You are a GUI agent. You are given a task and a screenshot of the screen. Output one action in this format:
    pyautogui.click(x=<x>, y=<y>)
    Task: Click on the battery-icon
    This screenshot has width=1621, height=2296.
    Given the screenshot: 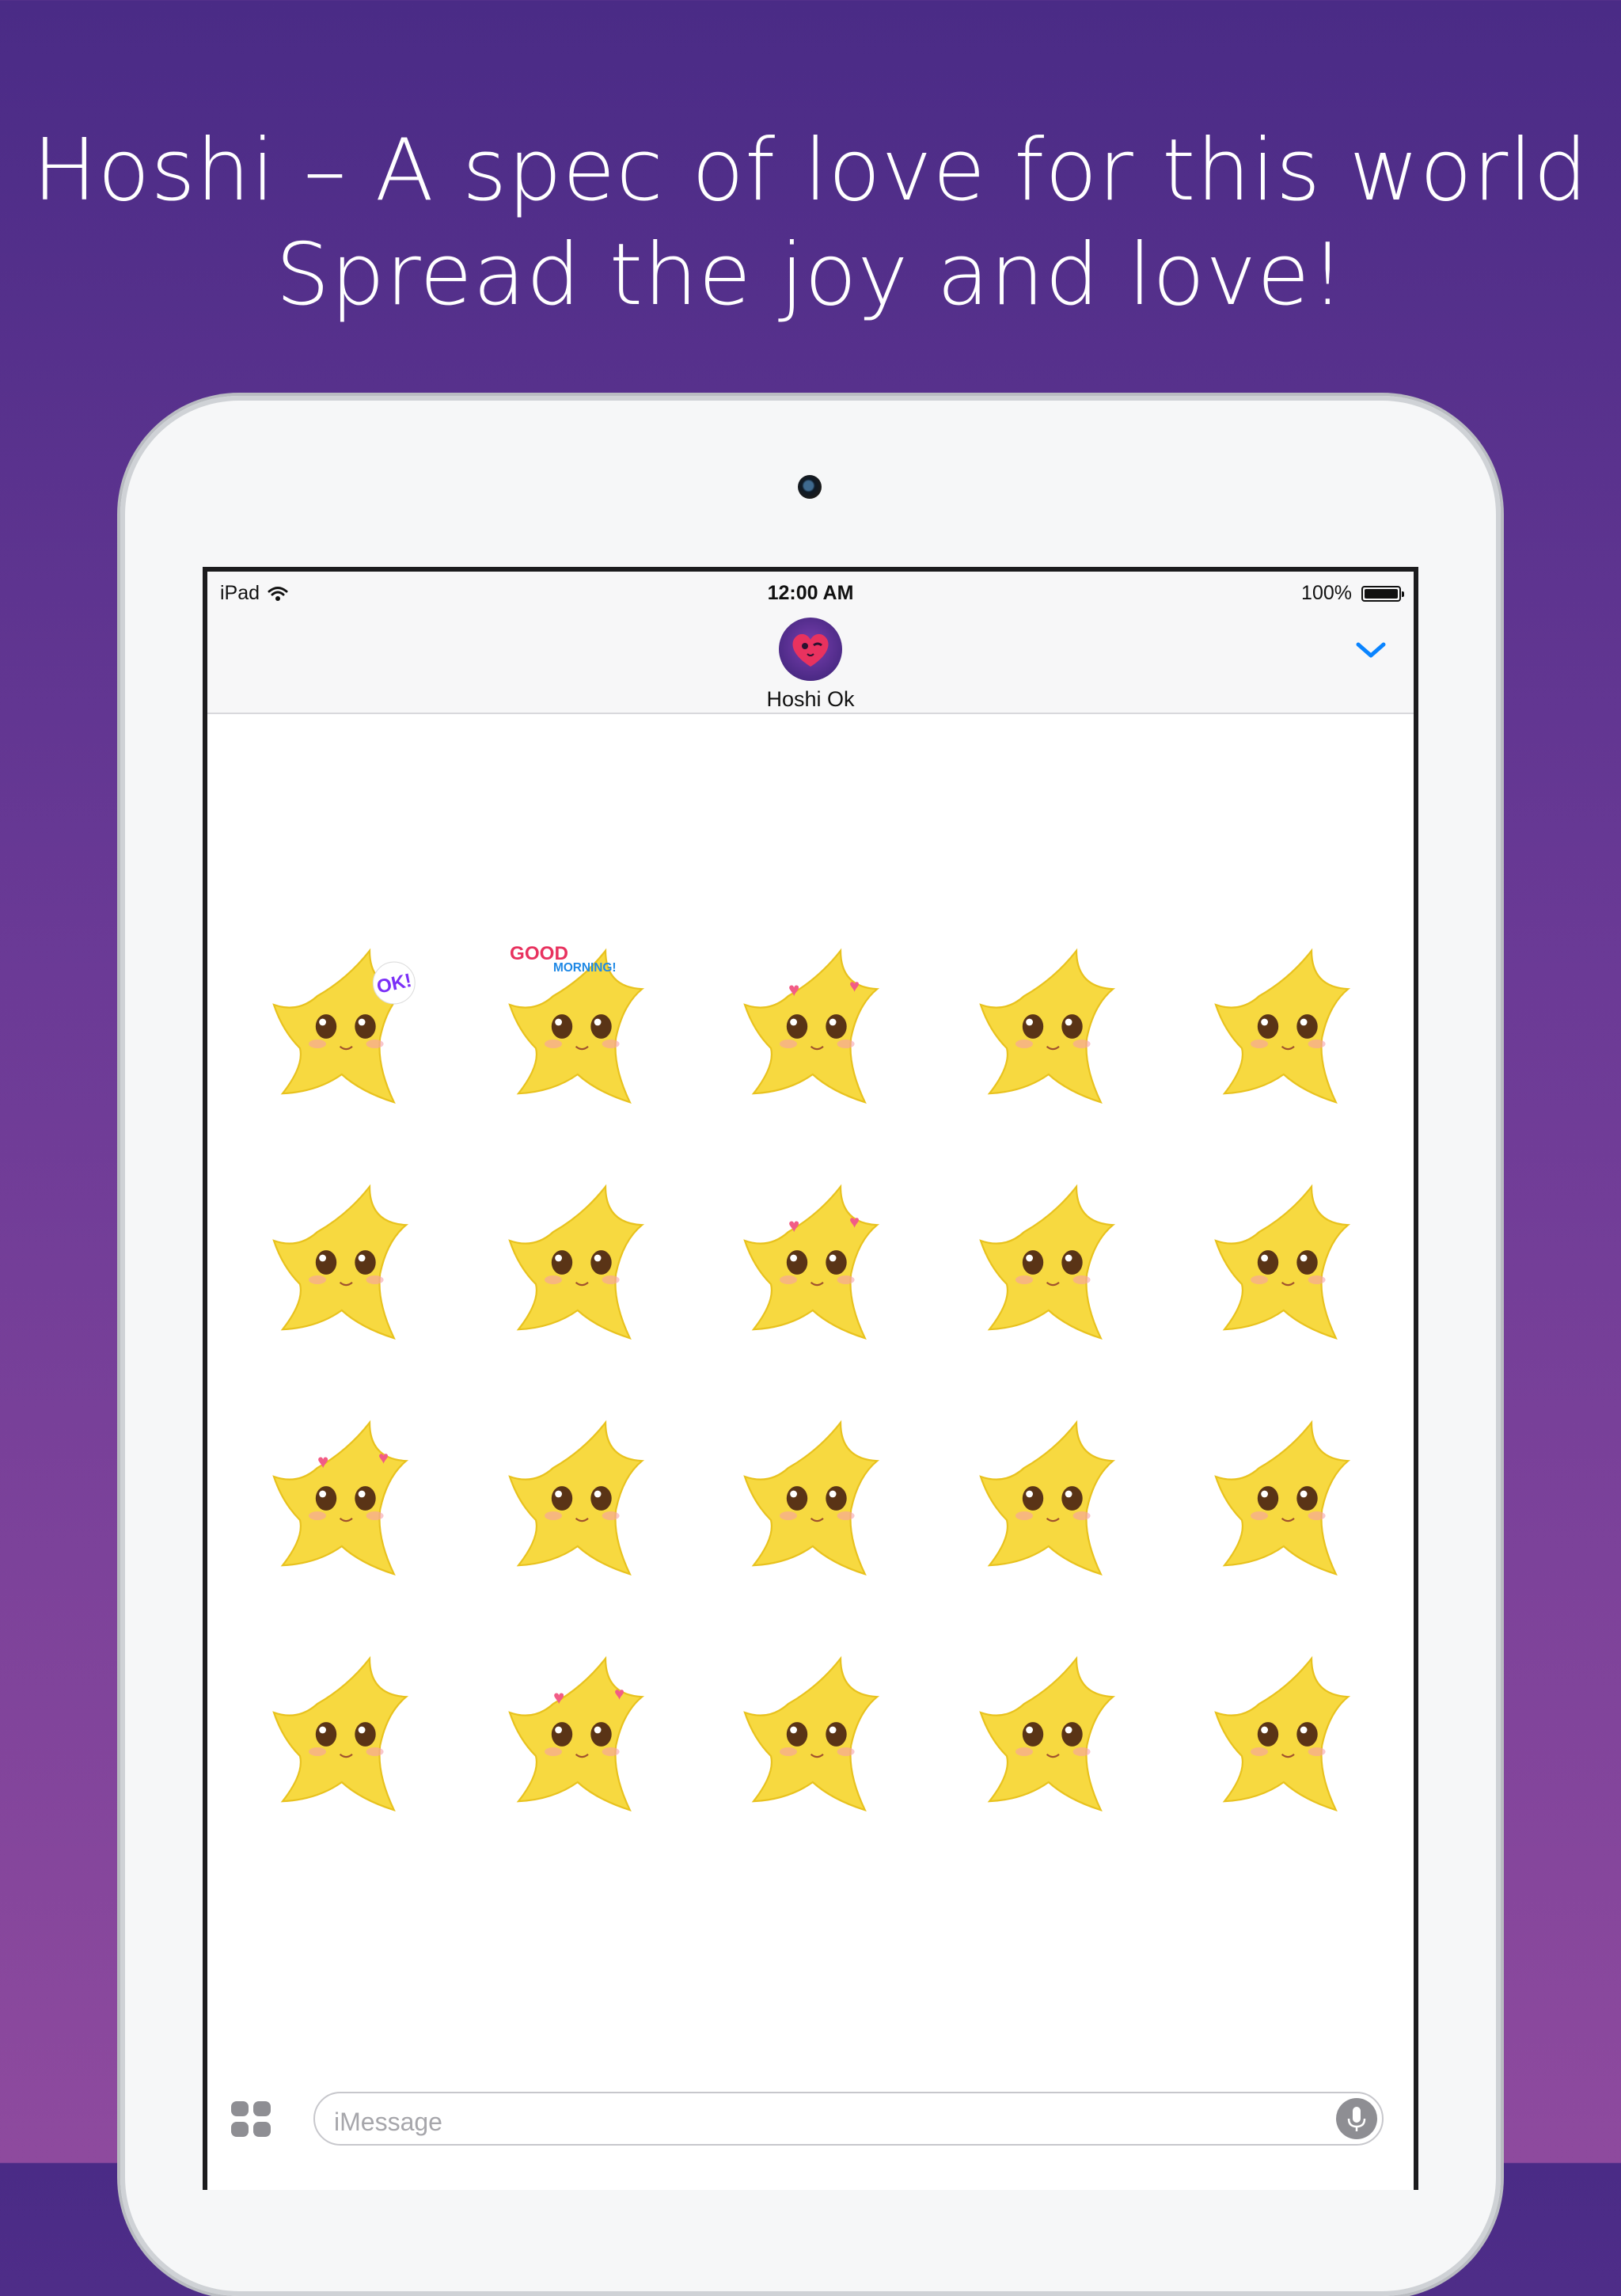 What is the action you would take?
    pyautogui.click(x=1382, y=593)
    